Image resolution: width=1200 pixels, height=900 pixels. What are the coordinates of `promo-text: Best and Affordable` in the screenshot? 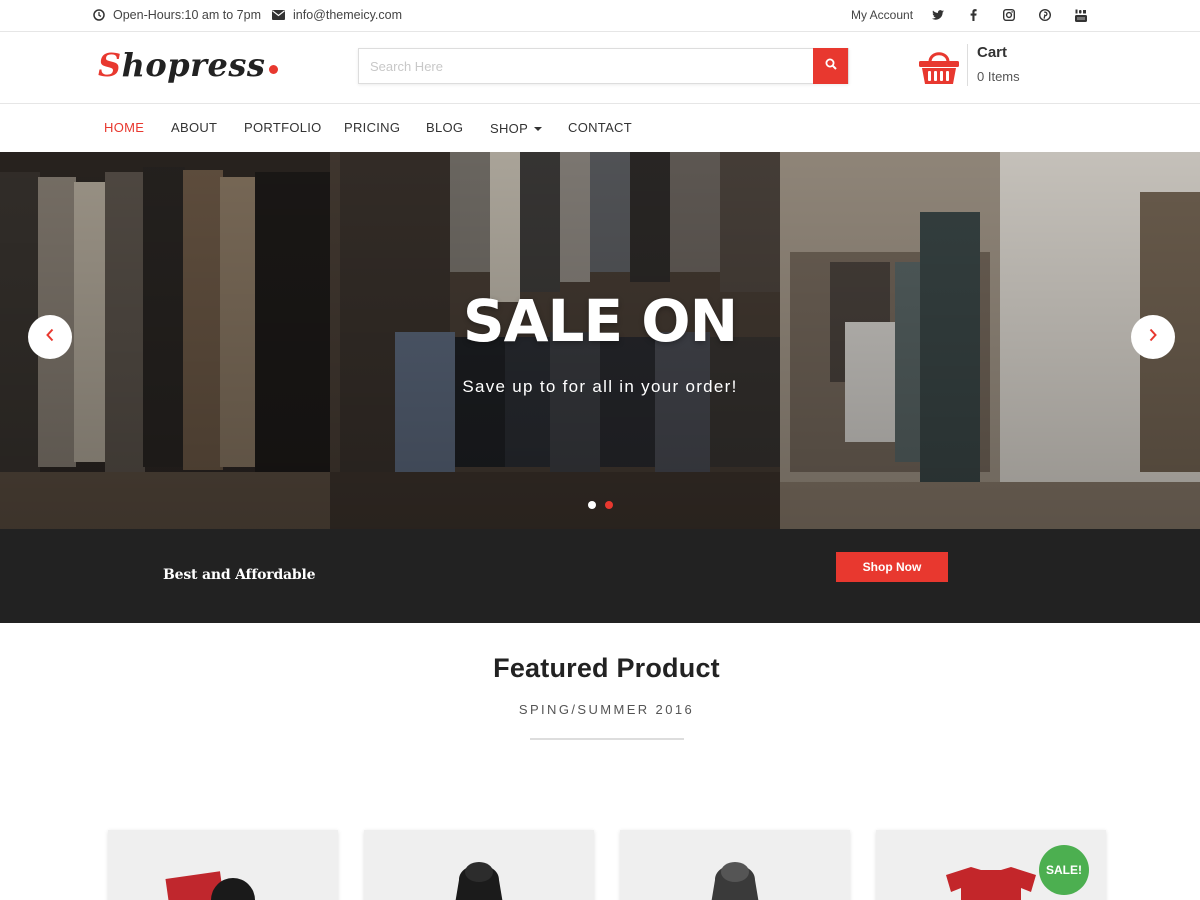 It's located at (239, 575).